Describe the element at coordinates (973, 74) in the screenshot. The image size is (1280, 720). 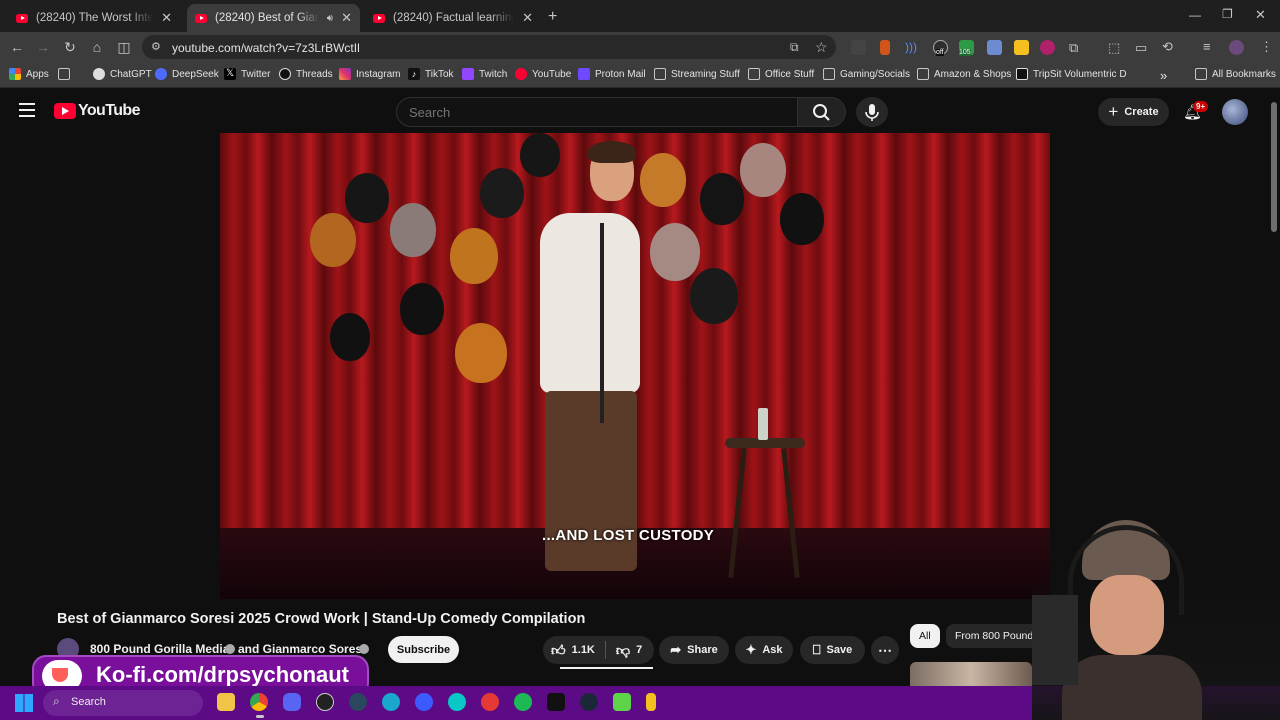
I see `bookmark-label: Amazon & Shops` at that location.